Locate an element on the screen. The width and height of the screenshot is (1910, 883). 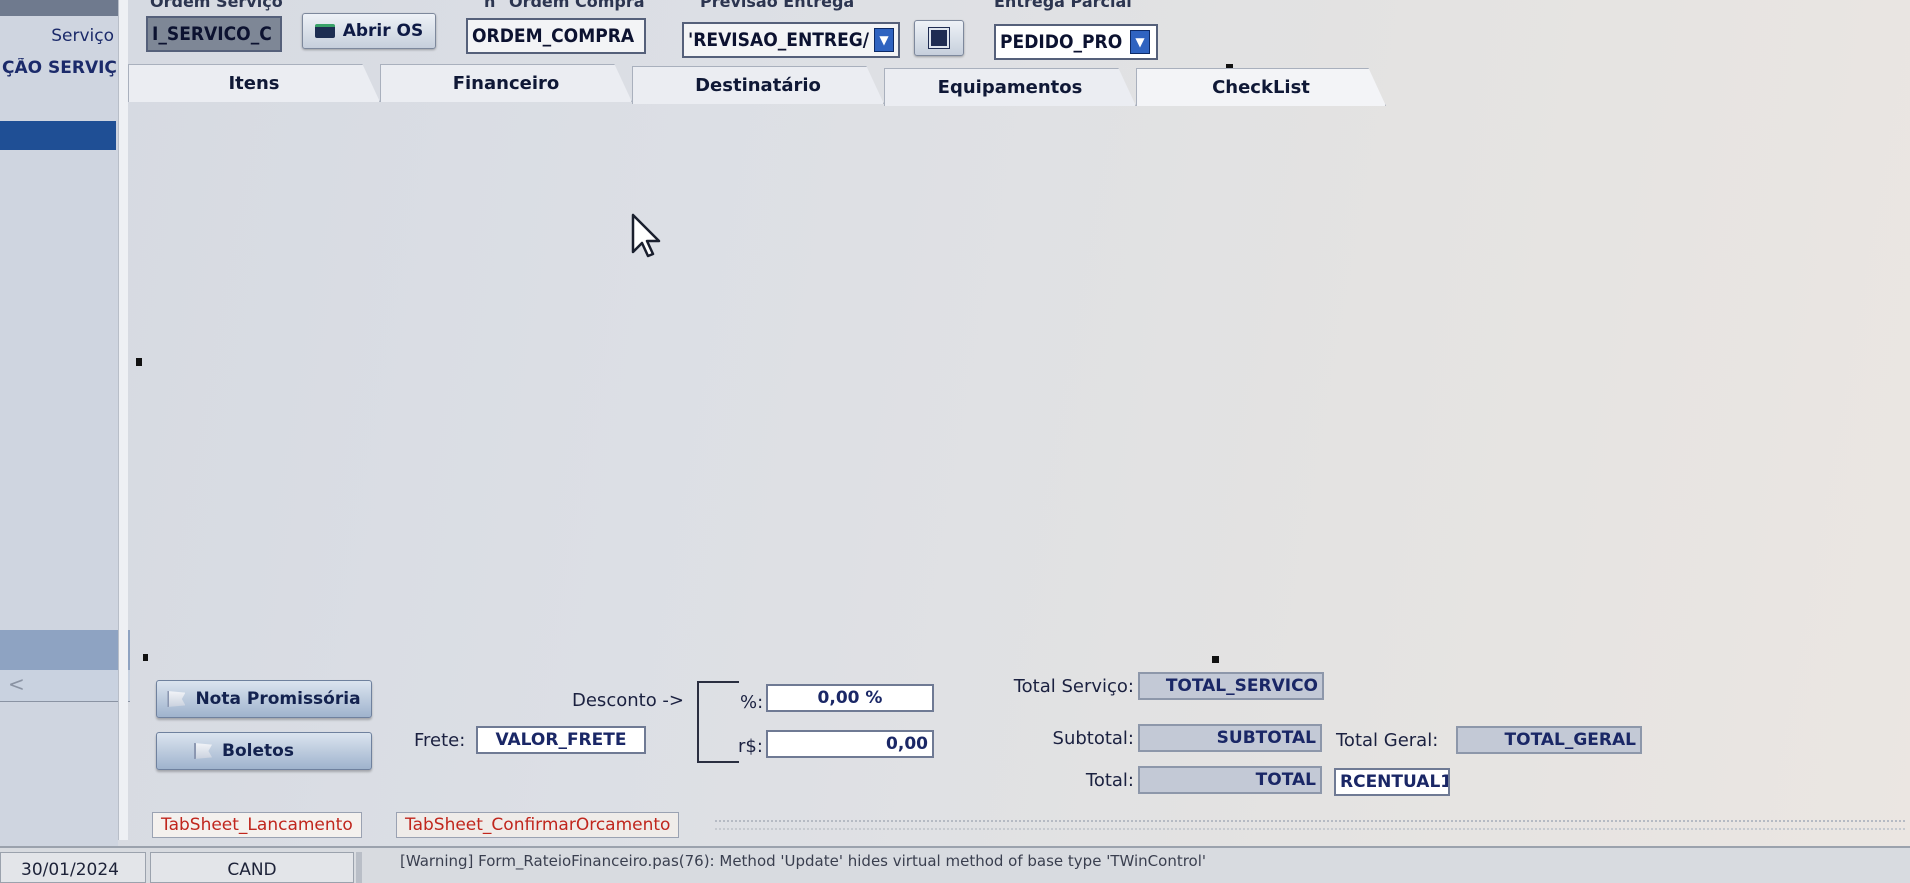
folder-icon is located at coordinates (324, 31).